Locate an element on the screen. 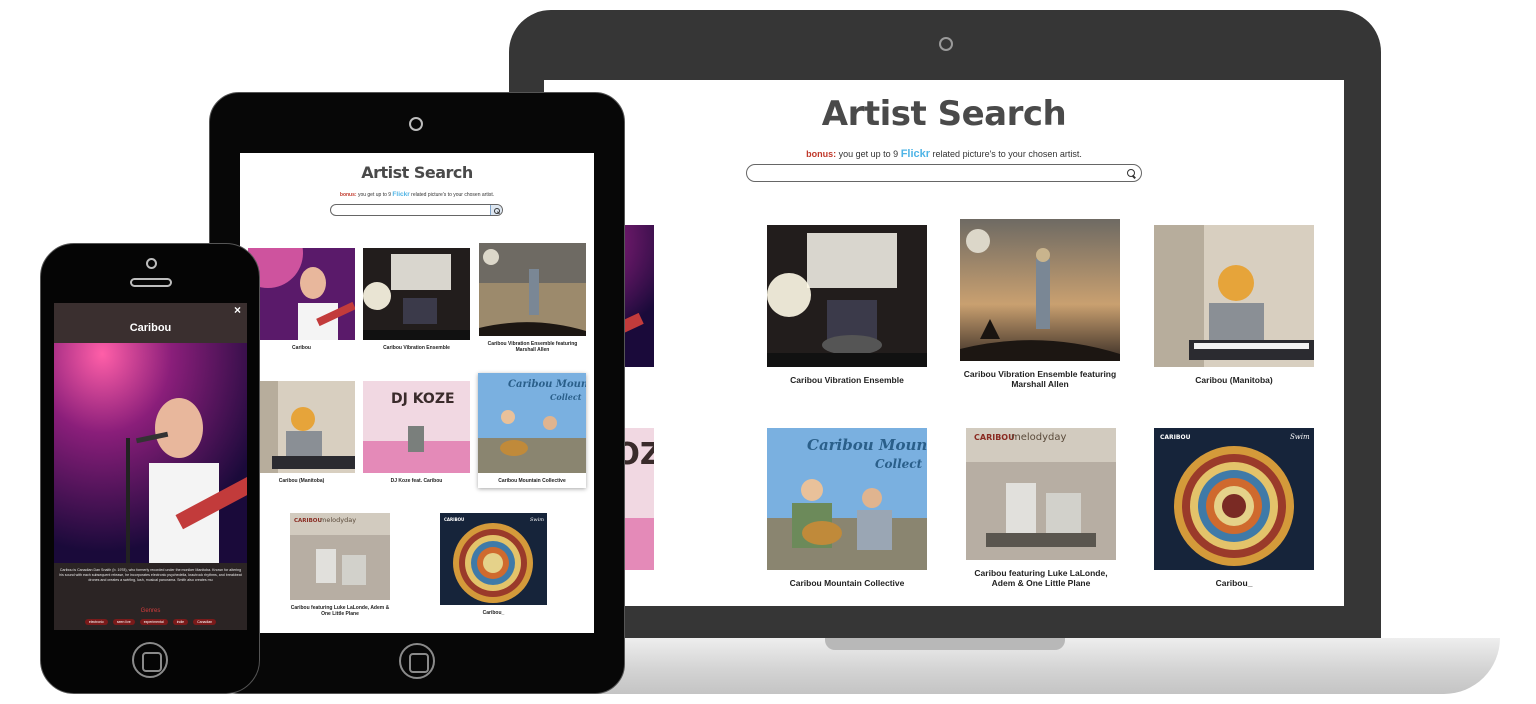  result-caption: Caribou is located at coordinates (301, 348).